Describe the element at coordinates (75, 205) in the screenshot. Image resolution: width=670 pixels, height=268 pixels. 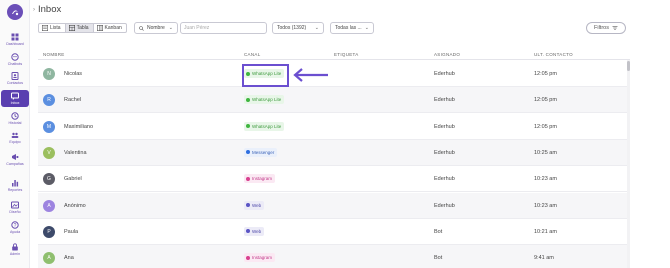
I see `contact-name: Anónimo` at that location.